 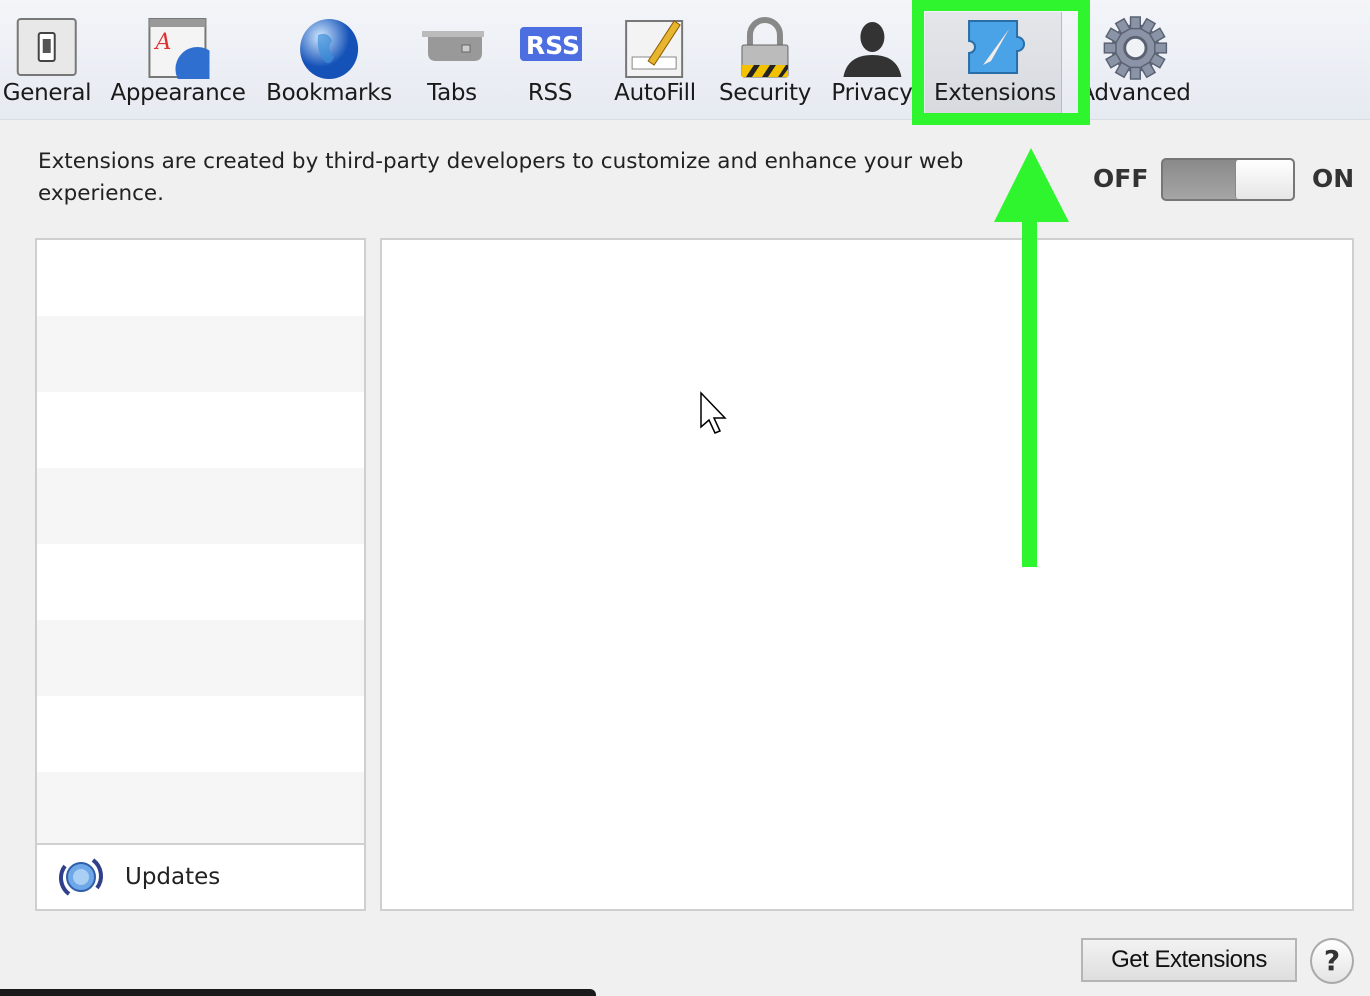 What do you see at coordinates (655, 48) in the screenshot?
I see `autofill-pencil-icon` at bounding box center [655, 48].